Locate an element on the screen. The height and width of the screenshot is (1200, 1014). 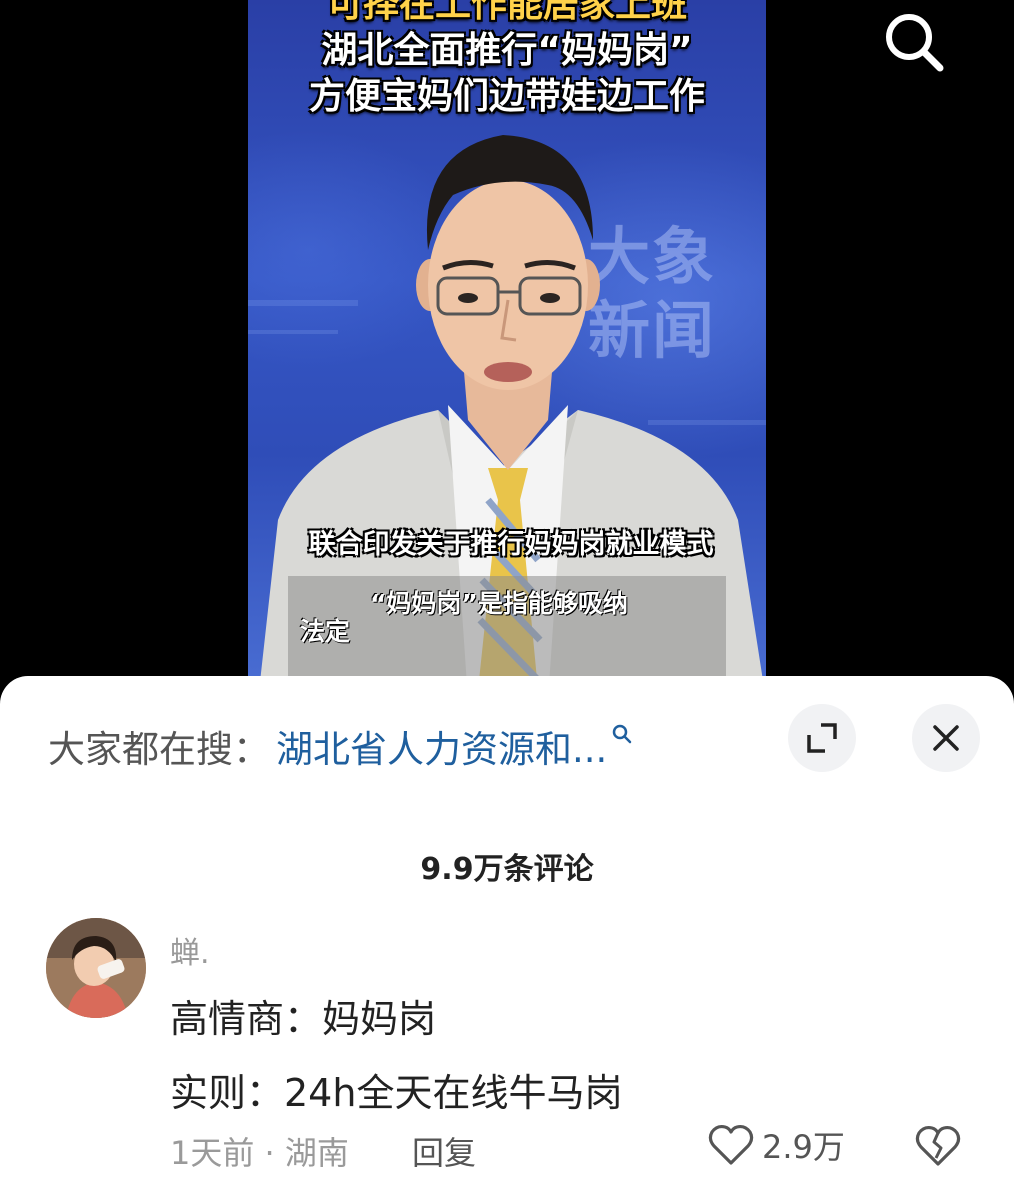
broken-heart-icon is located at coordinates (938, 1145).